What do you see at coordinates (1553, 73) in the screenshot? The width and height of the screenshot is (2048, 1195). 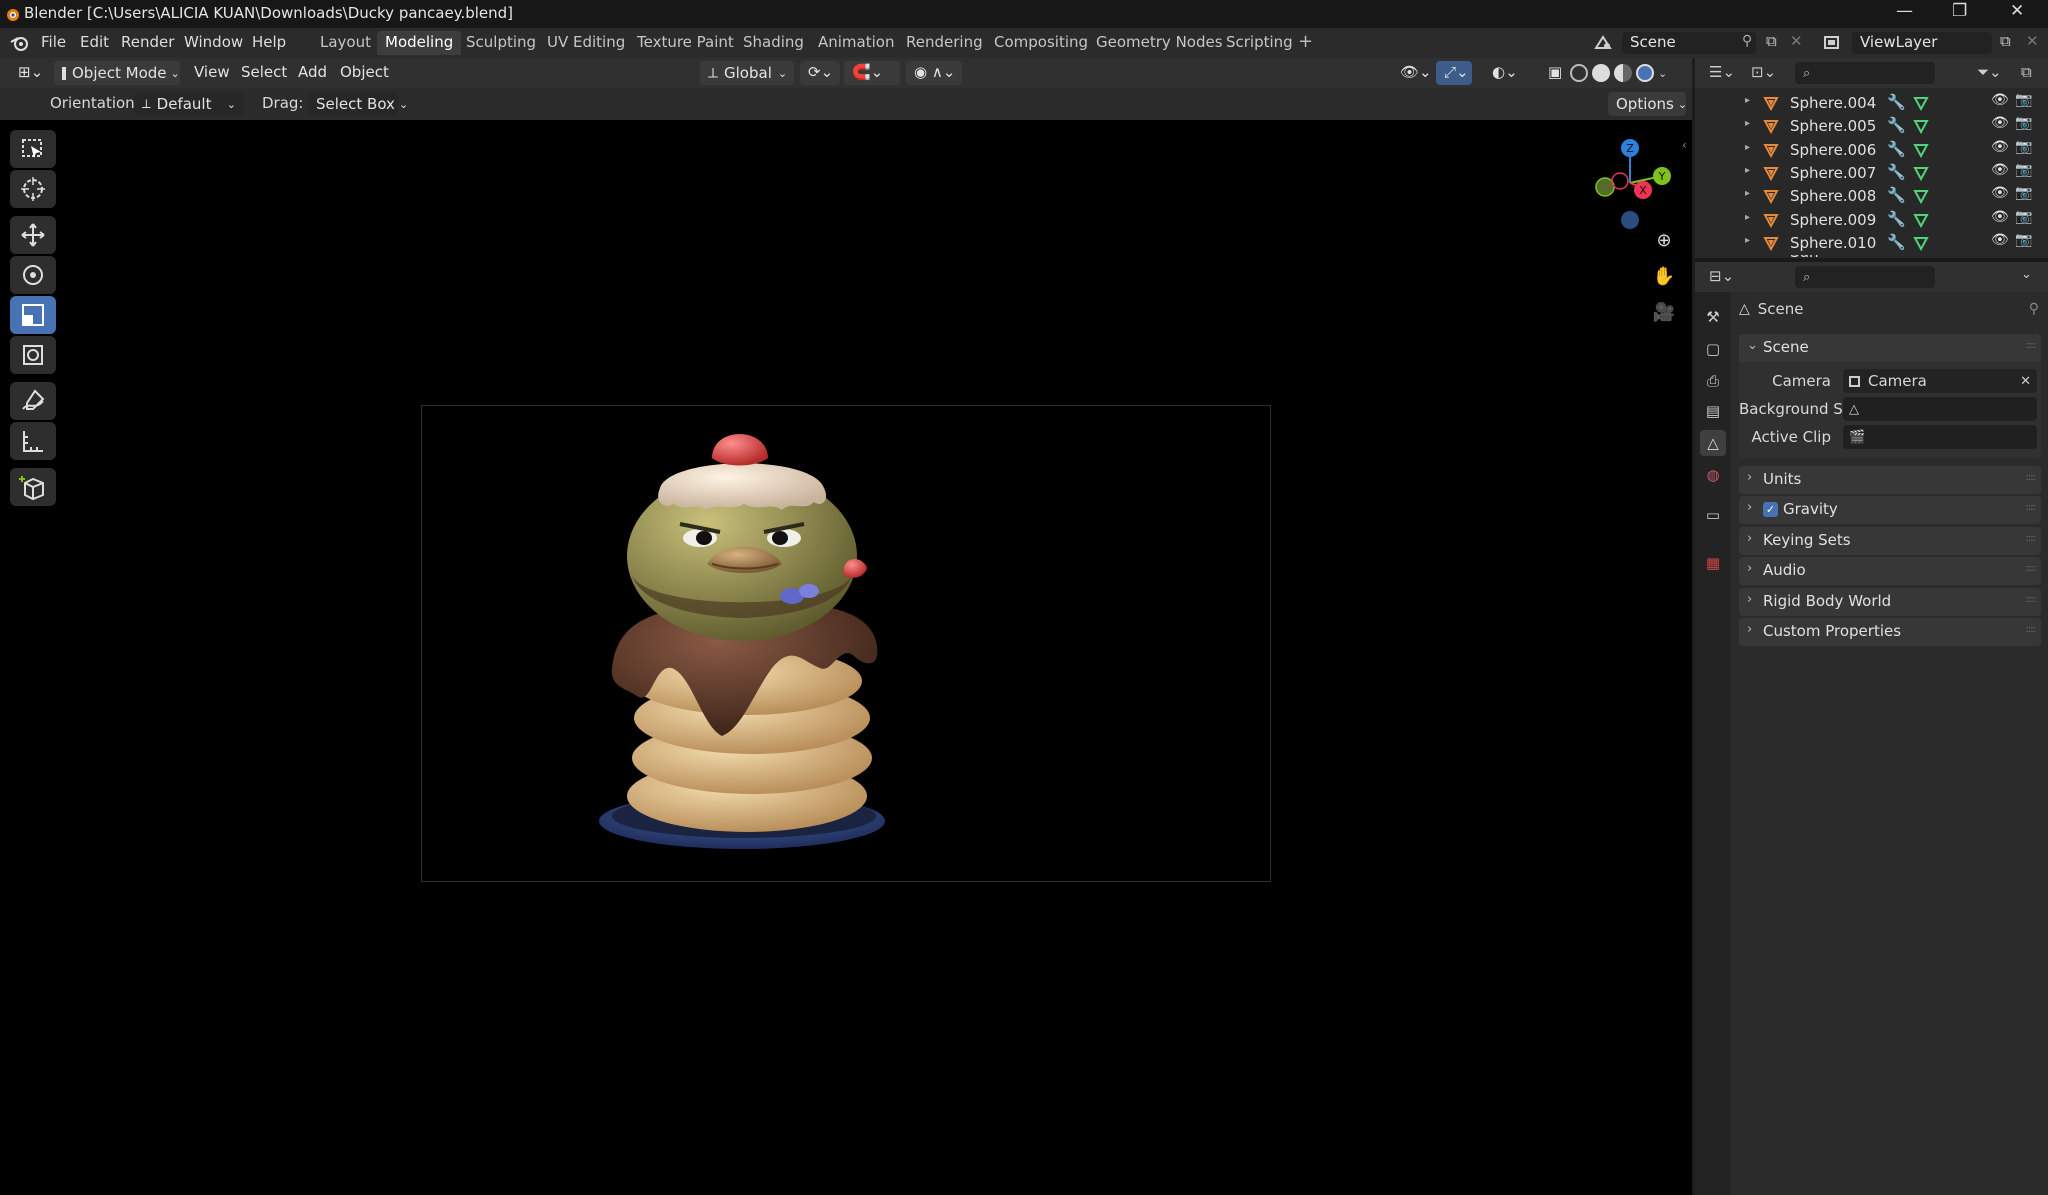 I see `xray-toggle-icon: ▣` at bounding box center [1553, 73].